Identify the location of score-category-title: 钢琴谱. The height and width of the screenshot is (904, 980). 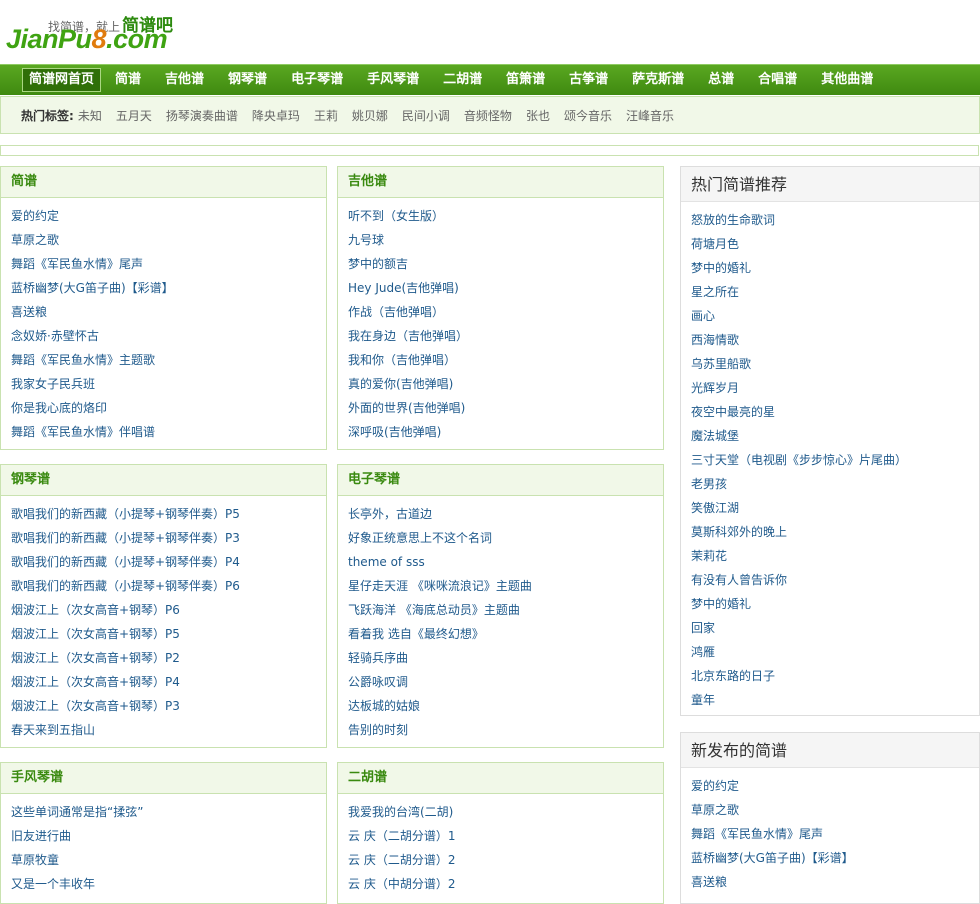
(163, 480).